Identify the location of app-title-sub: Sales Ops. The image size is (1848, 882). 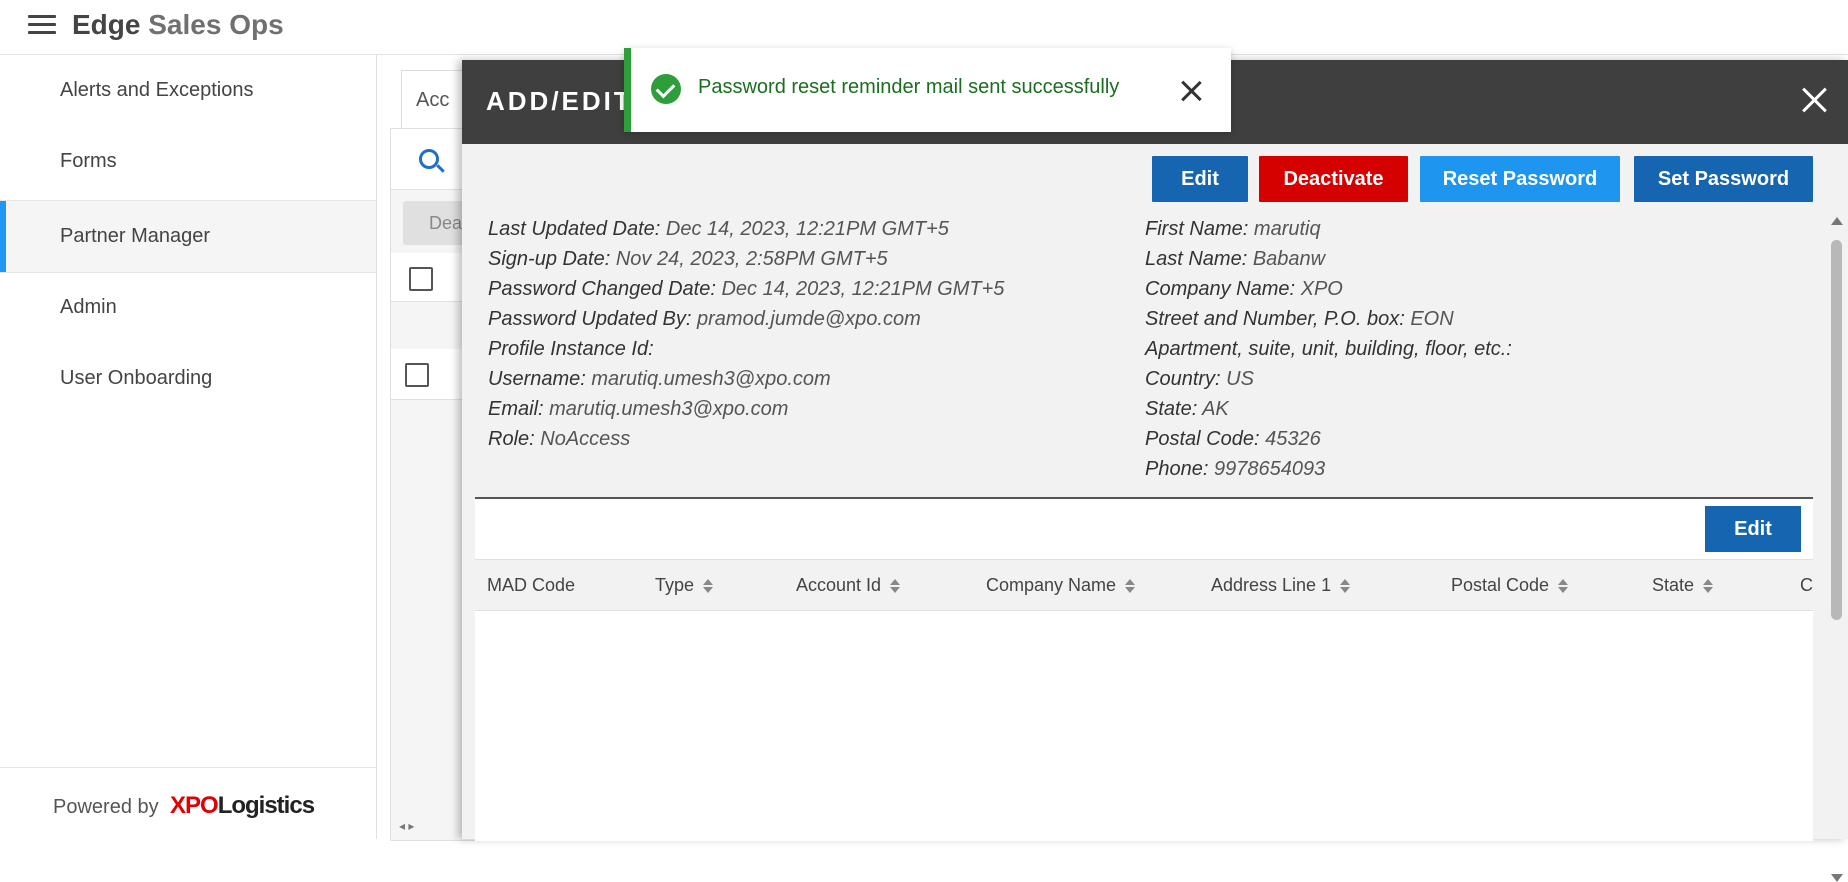
(216, 24).